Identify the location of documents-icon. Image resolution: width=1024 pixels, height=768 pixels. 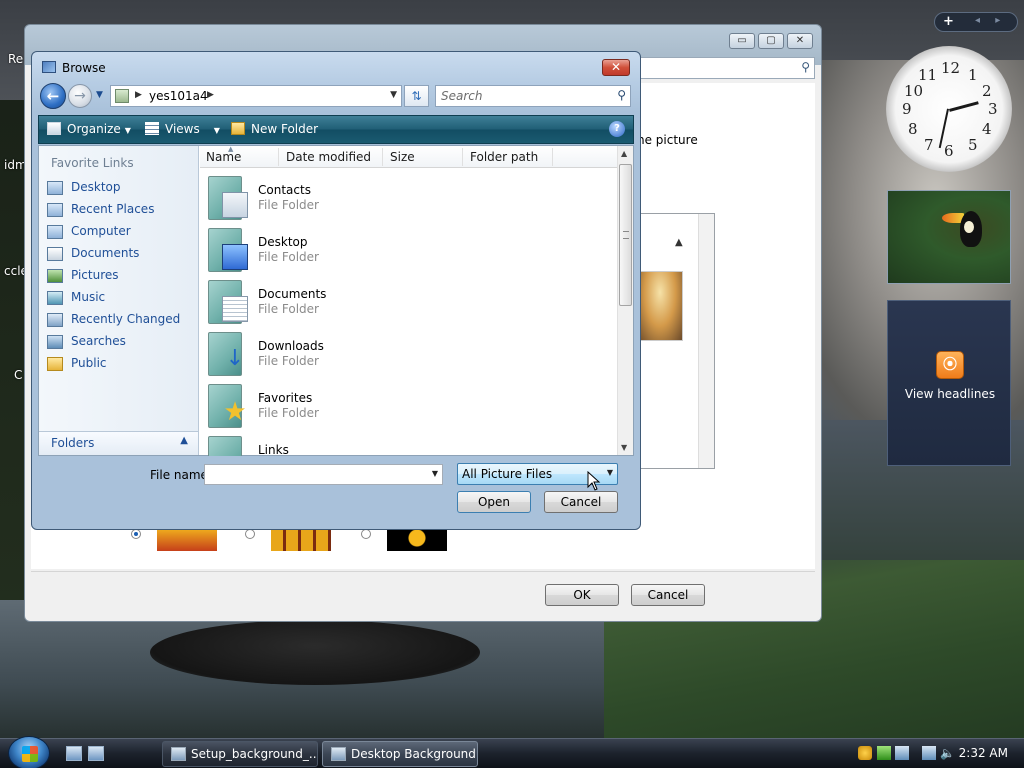
(55, 254).